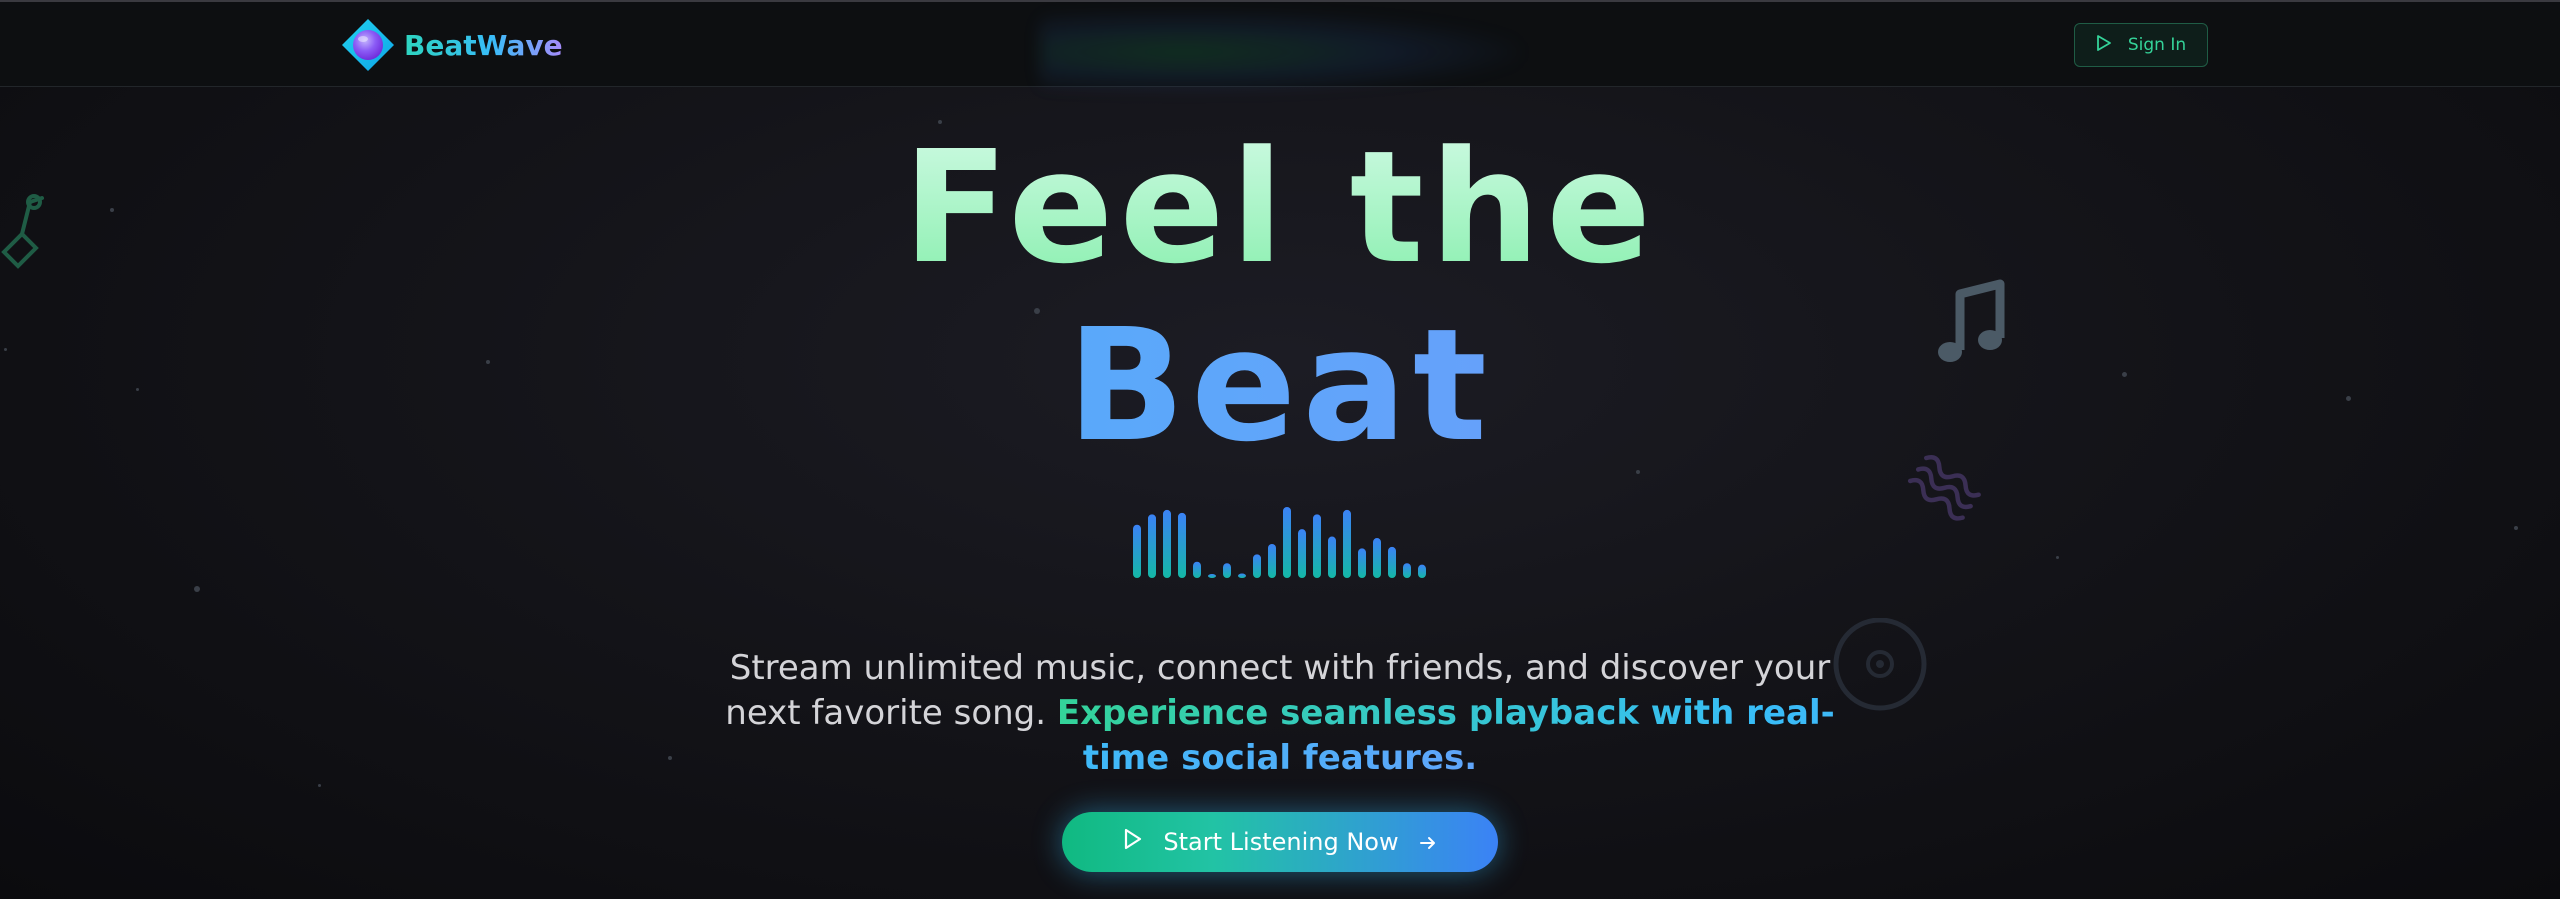 The width and height of the screenshot is (2560, 899). What do you see at coordinates (1428, 842) in the screenshot?
I see `arrow-right-icon` at bounding box center [1428, 842].